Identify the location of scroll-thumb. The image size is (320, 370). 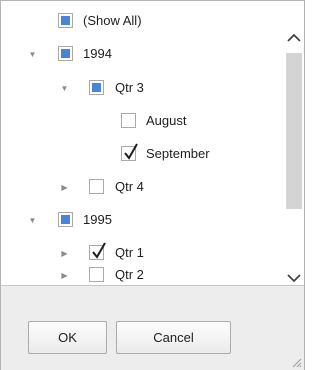
(294, 131).